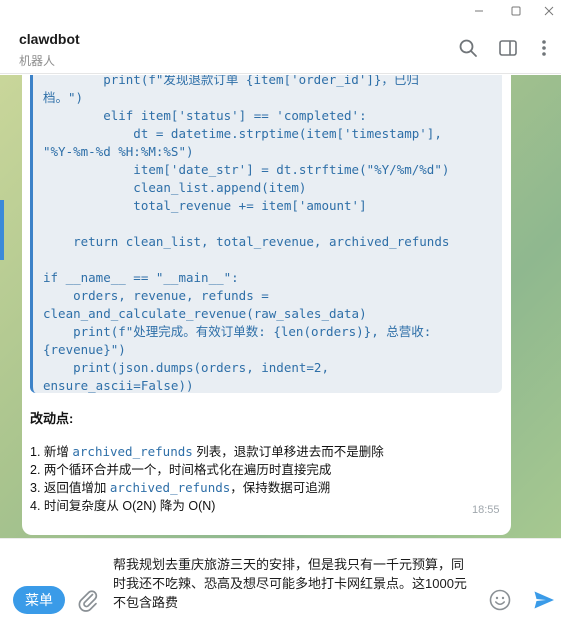 The width and height of the screenshot is (561, 622). I want to click on attach-icon, so click(88, 601).